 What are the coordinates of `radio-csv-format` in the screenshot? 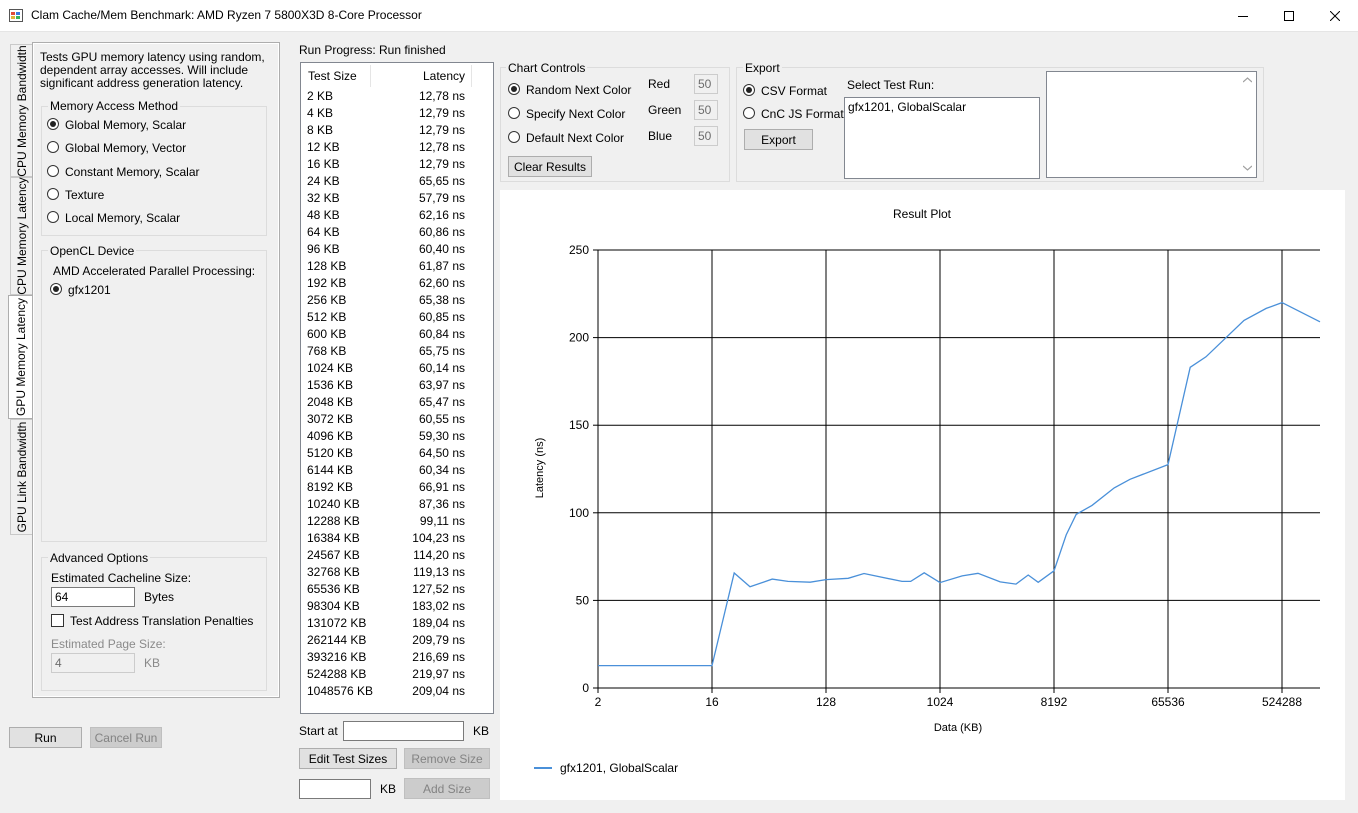 It's located at (749, 90).